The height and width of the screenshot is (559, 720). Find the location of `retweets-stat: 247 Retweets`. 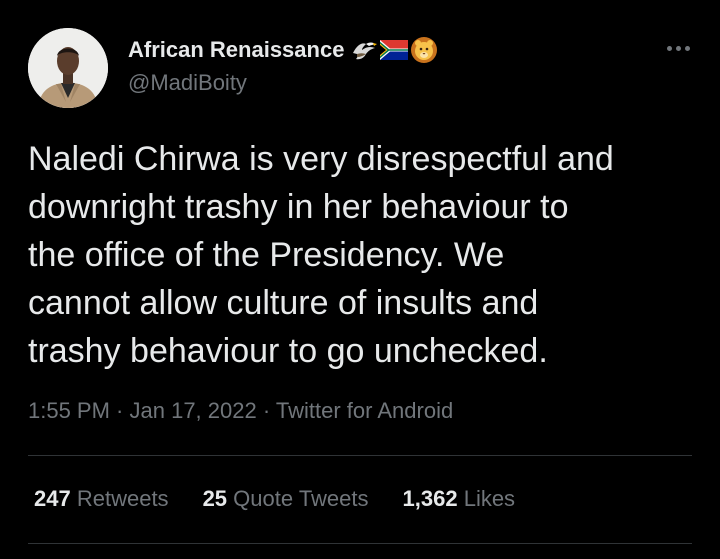

retweets-stat: 247 Retweets is located at coordinates (101, 499).